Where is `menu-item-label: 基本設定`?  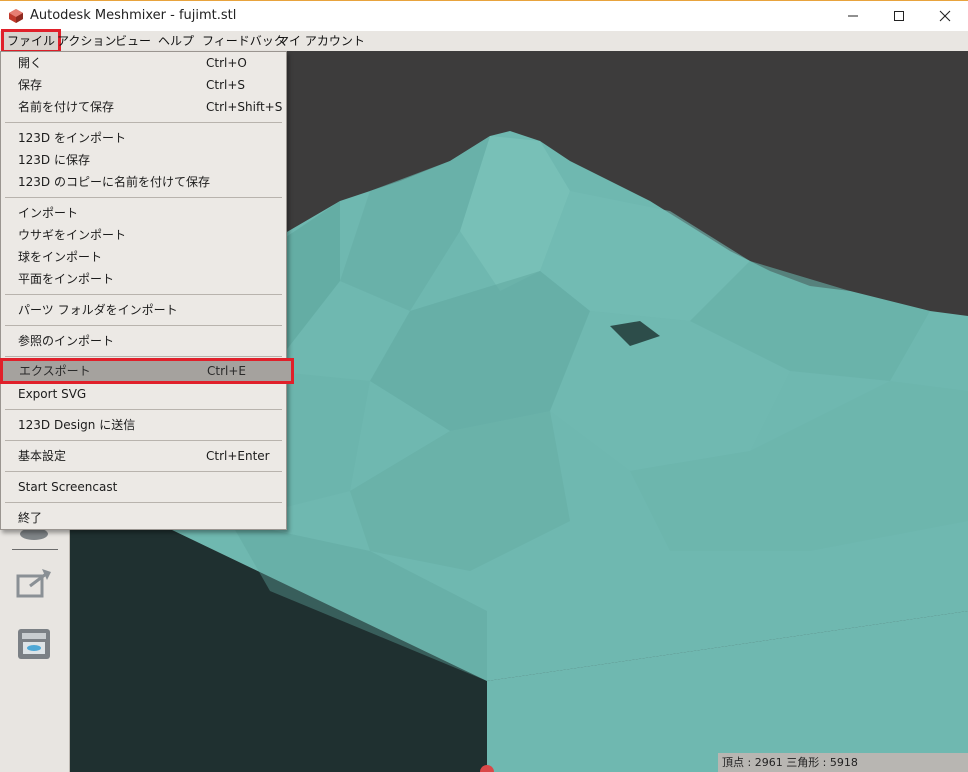
menu-item-label: 基本設定 is located at coordinates (42, 456).